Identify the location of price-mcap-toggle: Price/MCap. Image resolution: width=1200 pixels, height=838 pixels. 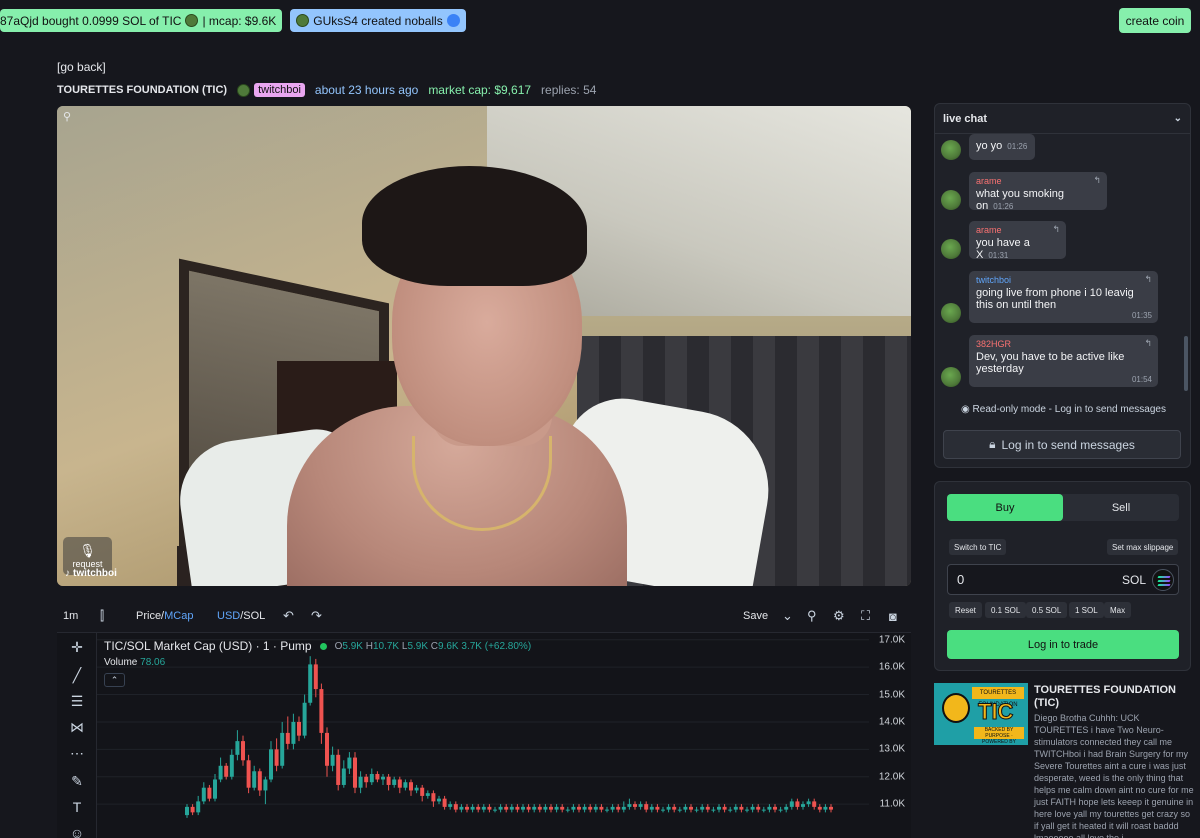
(164, 616).